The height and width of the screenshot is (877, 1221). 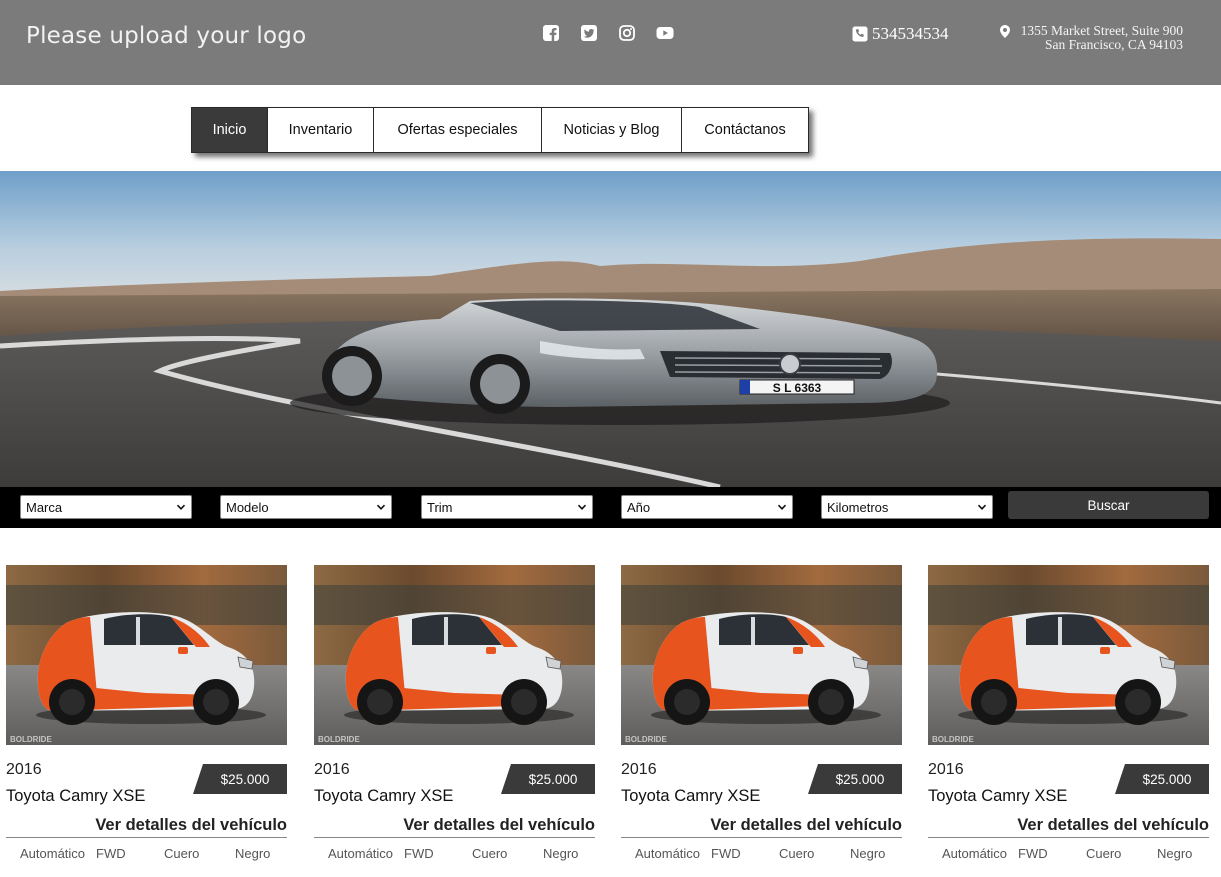 What do you see at coordinates (610, 507) in the screenshot?
I see `search-bar: Marca Modelo Trim Año Kilometros Buscar` at bounding box center [610, 507].